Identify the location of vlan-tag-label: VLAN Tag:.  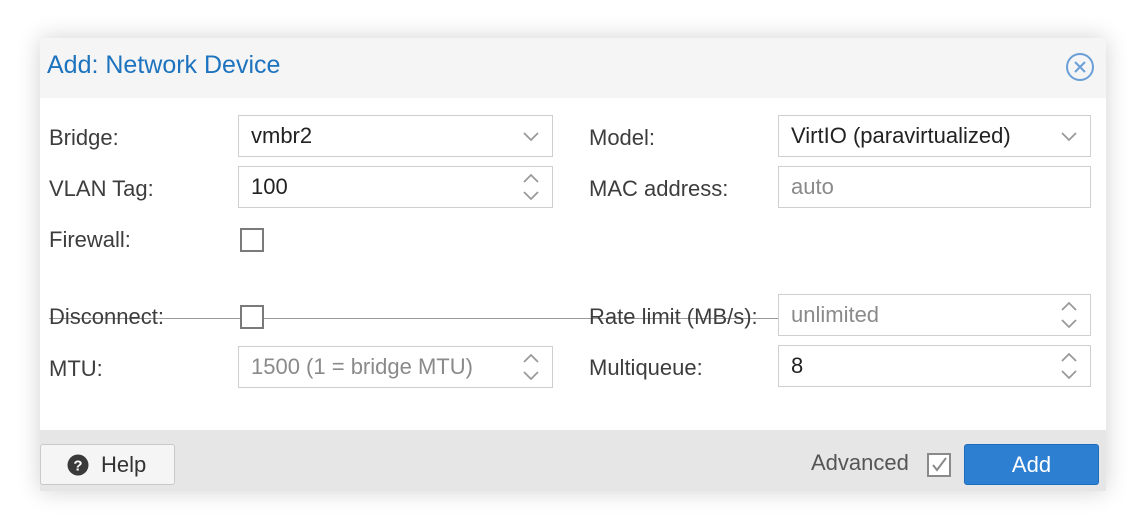
(101, 188).